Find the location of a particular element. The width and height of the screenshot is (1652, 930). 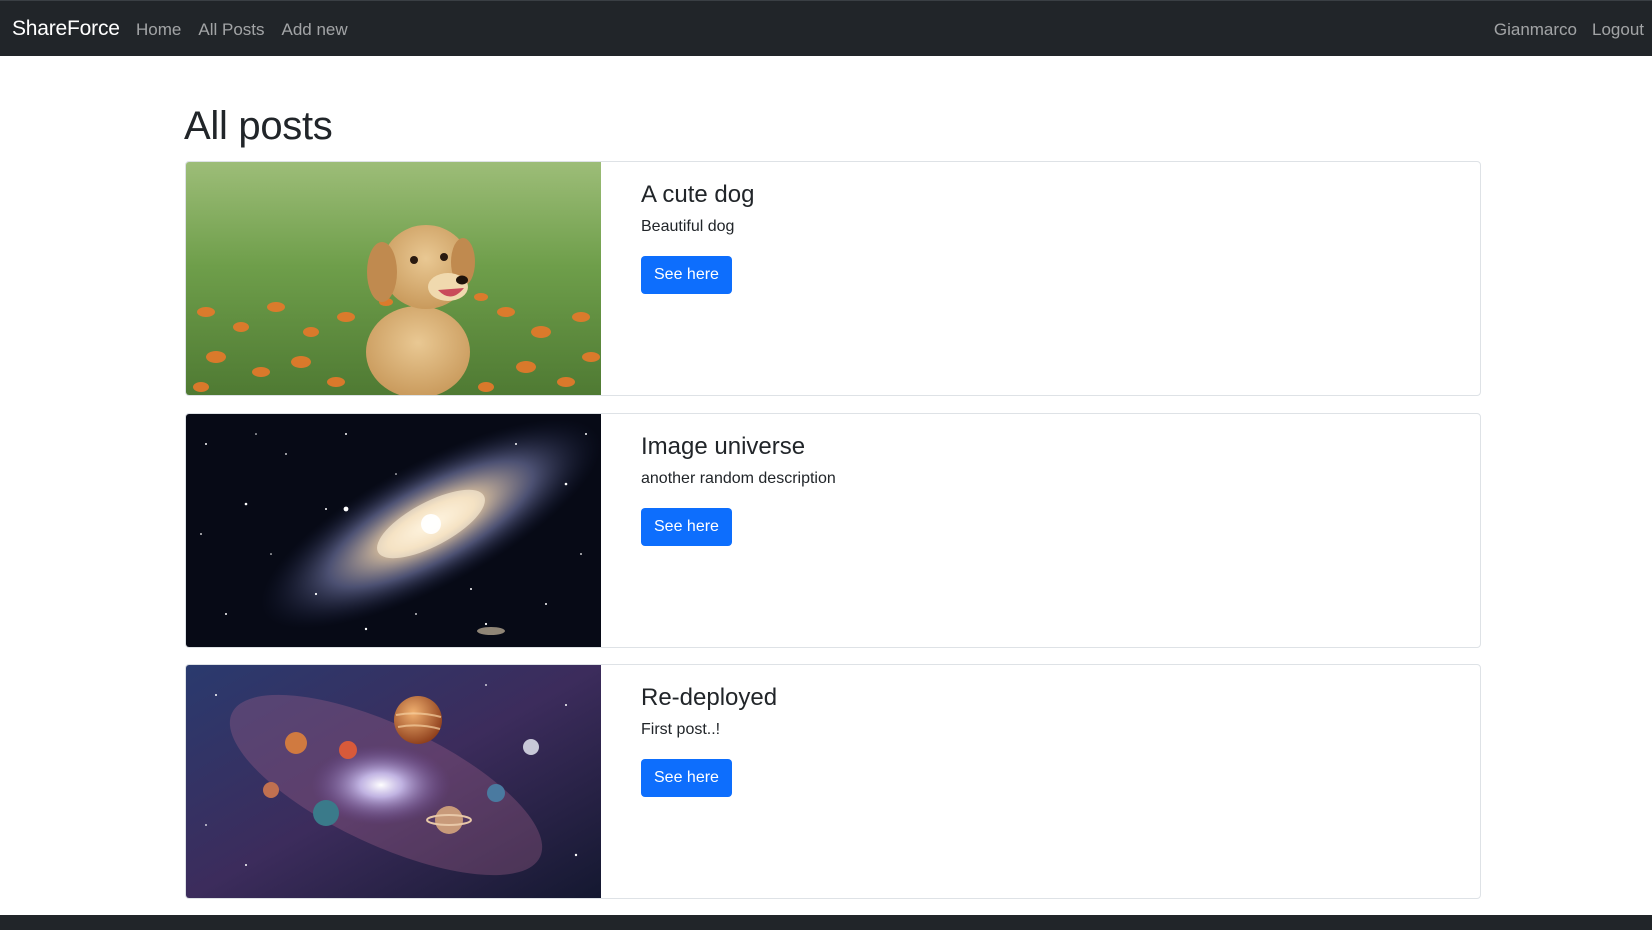

nav-user-area: Gianmarco Logout is located at coordinates (1569, 30).